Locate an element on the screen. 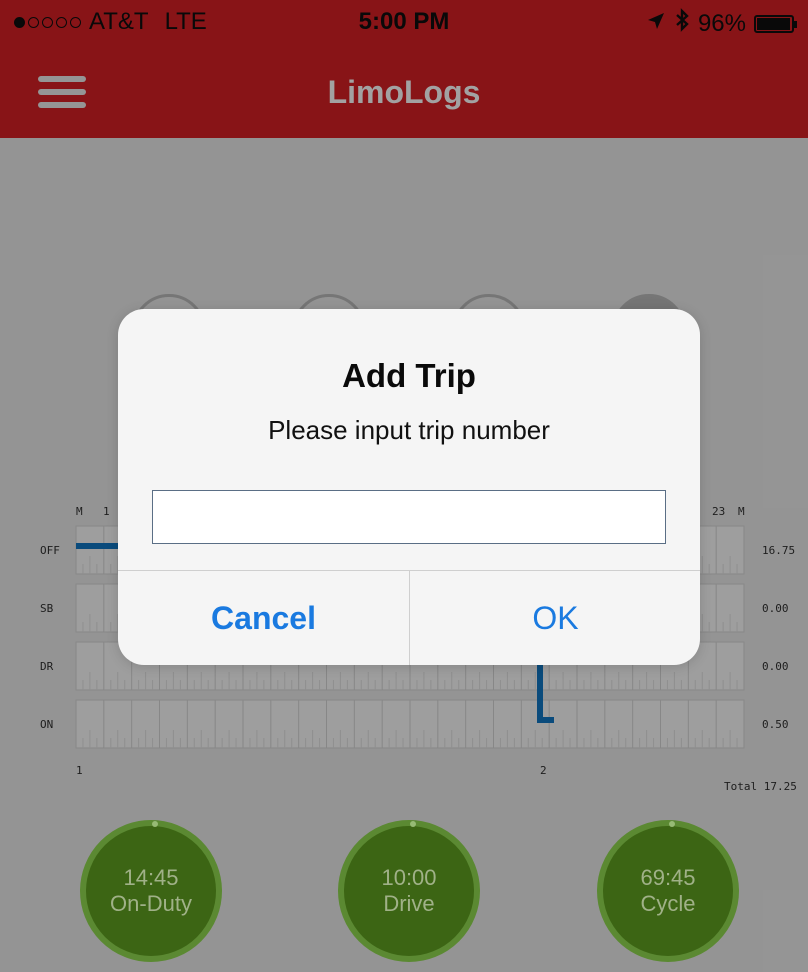 The image size is (808, 972). cancel-button: Cancel is located at coordinates (263, 618).